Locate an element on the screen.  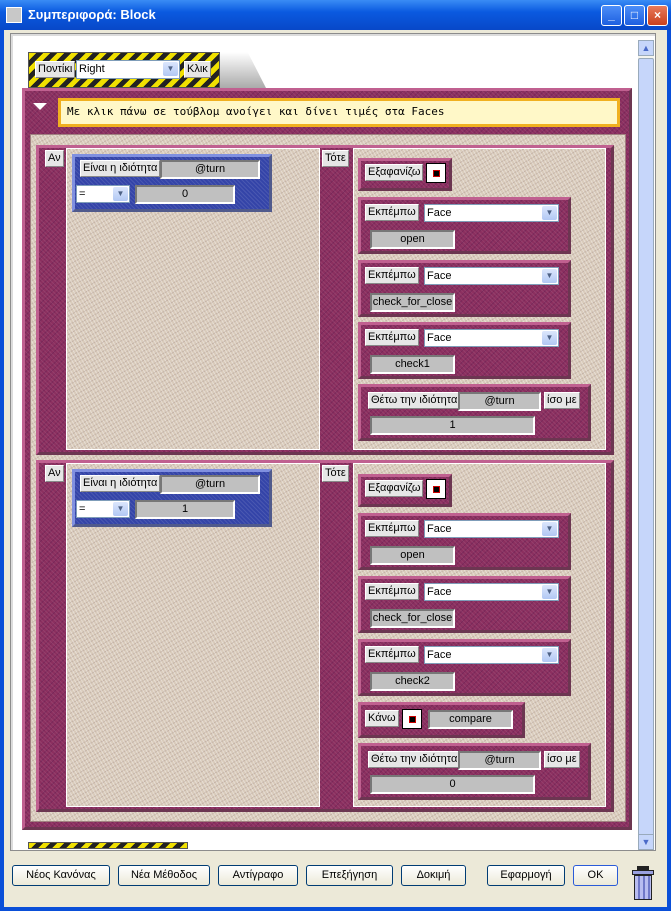
explain-button: Επεξήγηση is located at coordinates (349, 875).